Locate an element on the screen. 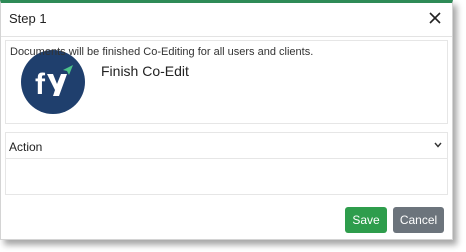  step-name: Finish Co-Edit is located at coordinates (145, 71).